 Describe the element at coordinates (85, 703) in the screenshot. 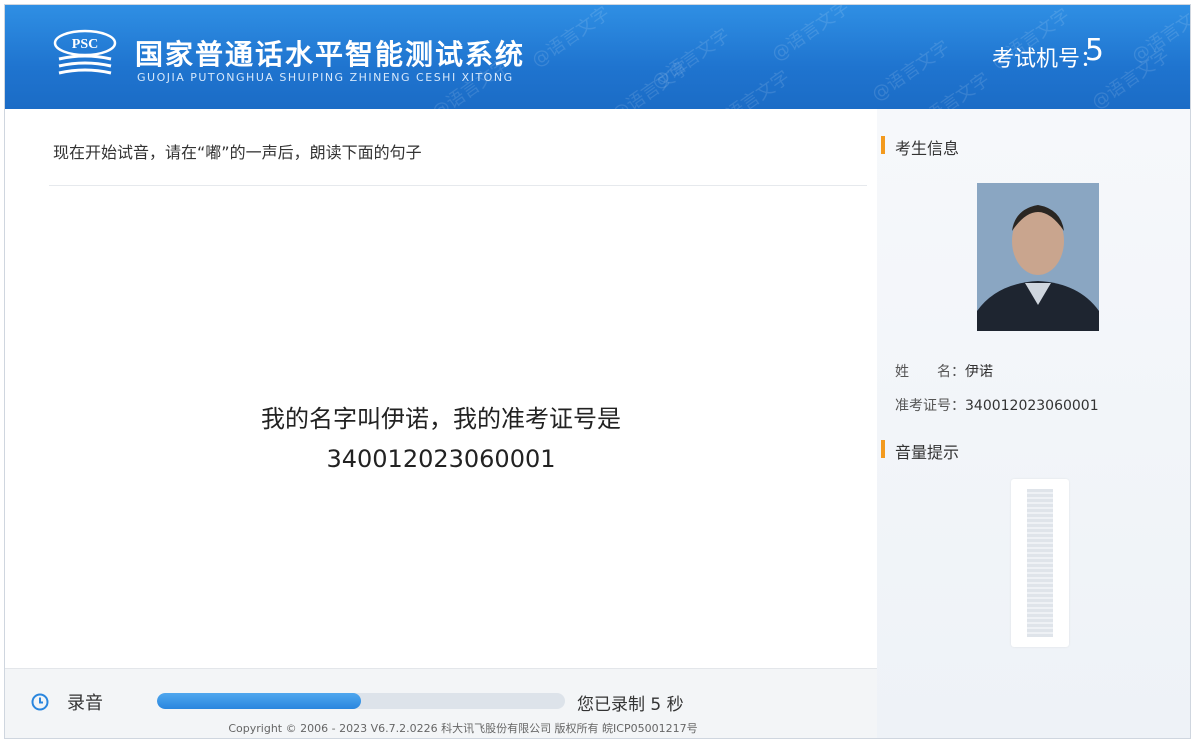

I see `record-label: 录音` at that location.